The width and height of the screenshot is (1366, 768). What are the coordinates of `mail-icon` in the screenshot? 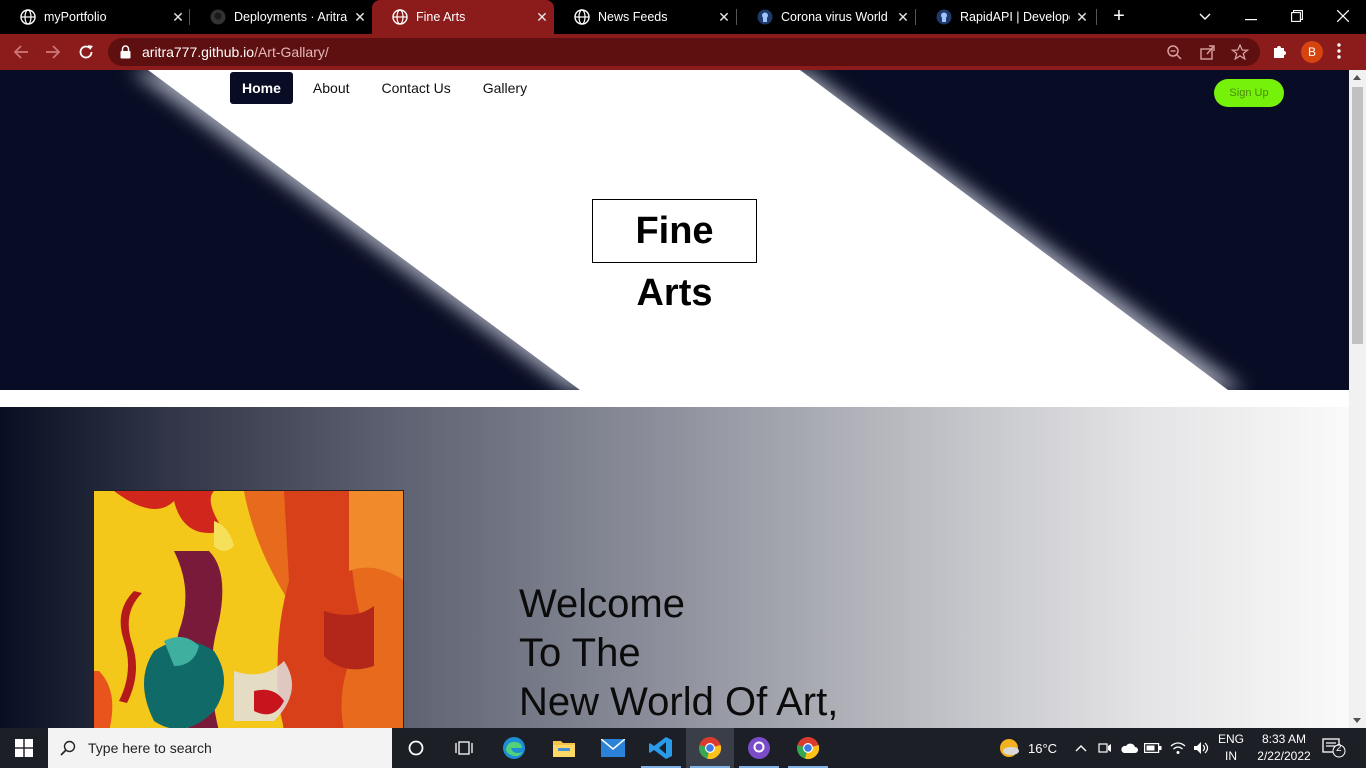 It's located at (613, 748).